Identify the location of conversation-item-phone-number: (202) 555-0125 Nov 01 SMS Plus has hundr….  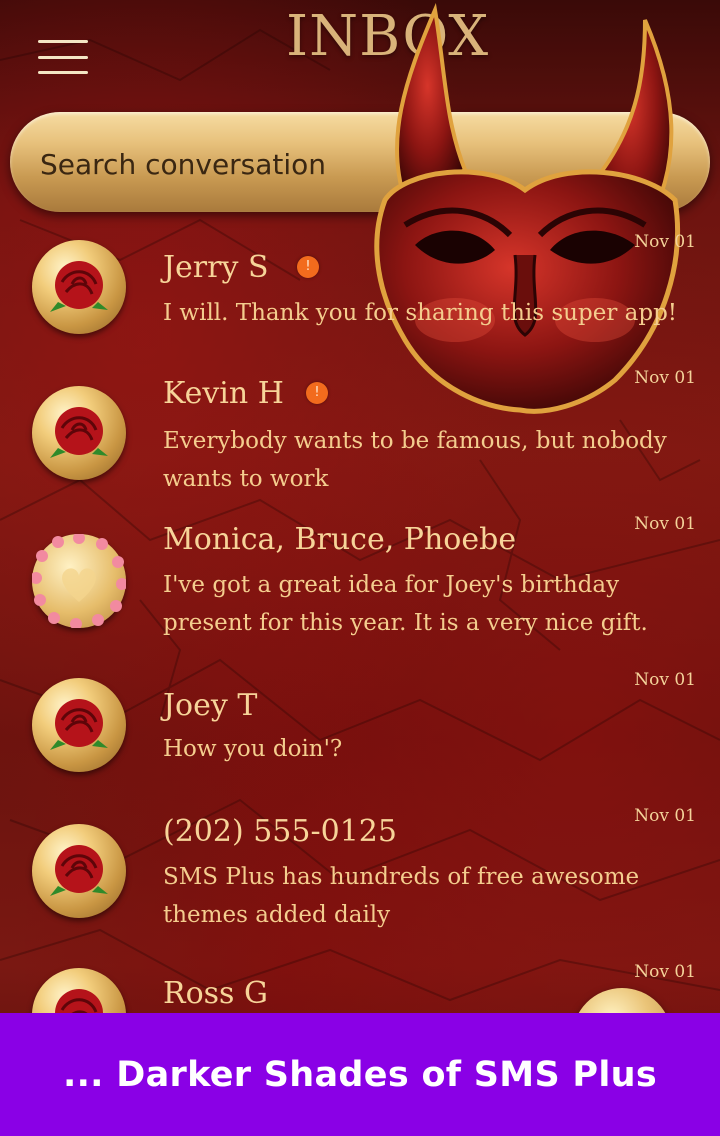
(360, 881).